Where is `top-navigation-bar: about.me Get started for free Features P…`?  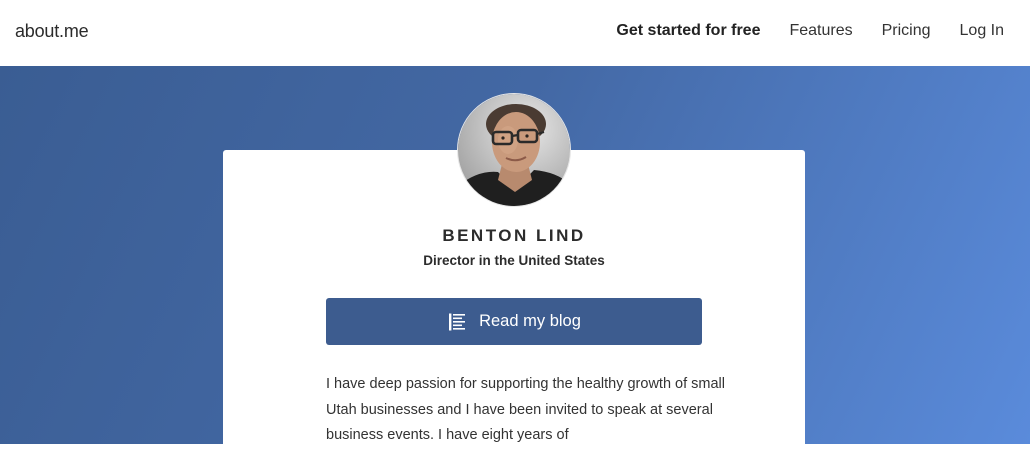
top-navigation-bar: about.me Get started for free Features P… is located at coordinates (515, 33).